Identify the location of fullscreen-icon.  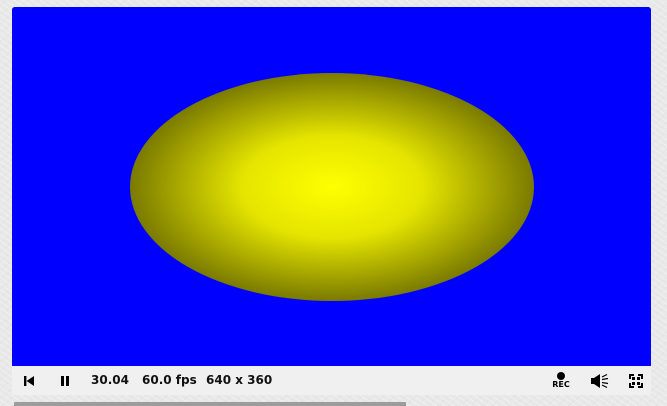
(636, 380).